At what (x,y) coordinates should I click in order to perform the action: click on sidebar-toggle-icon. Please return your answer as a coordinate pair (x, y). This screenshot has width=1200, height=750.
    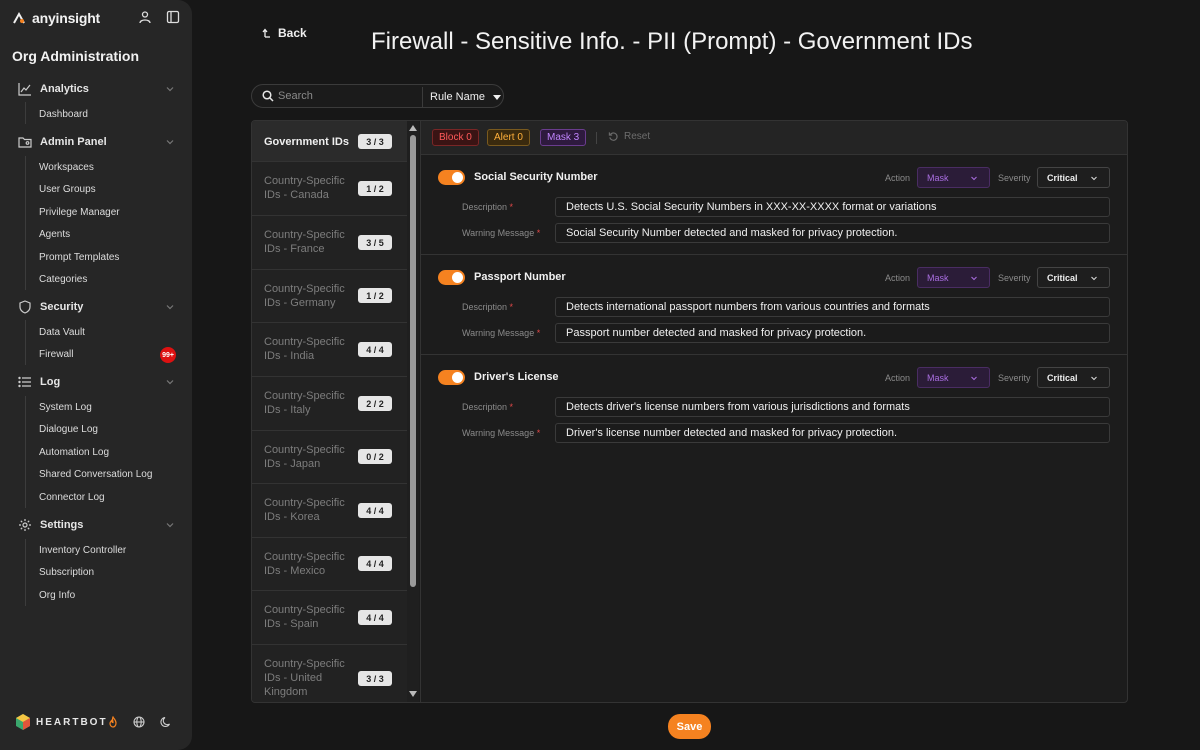
    Looking at the image, I should click on (173, 17).